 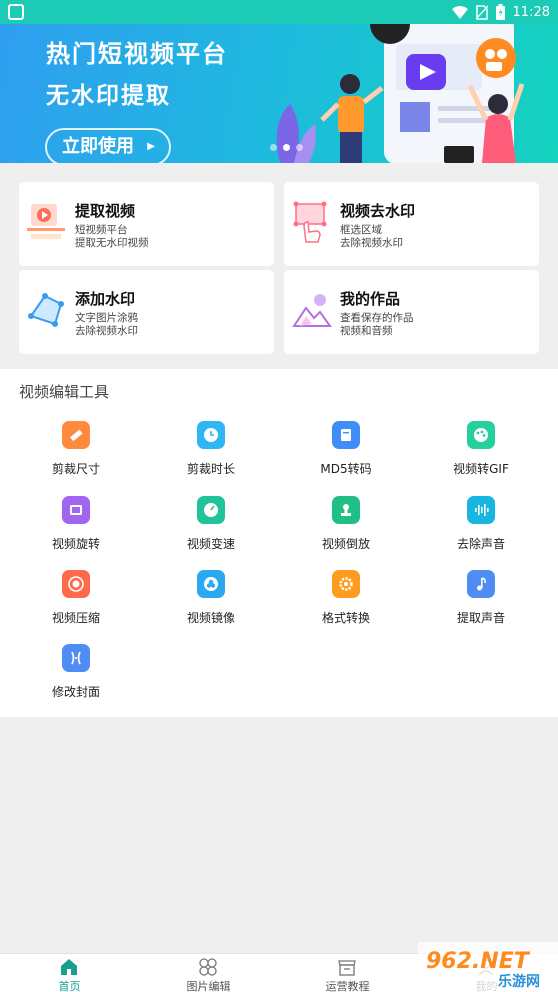 I want to click on tool-label: 视频旋转, so click(x=75, y=544).